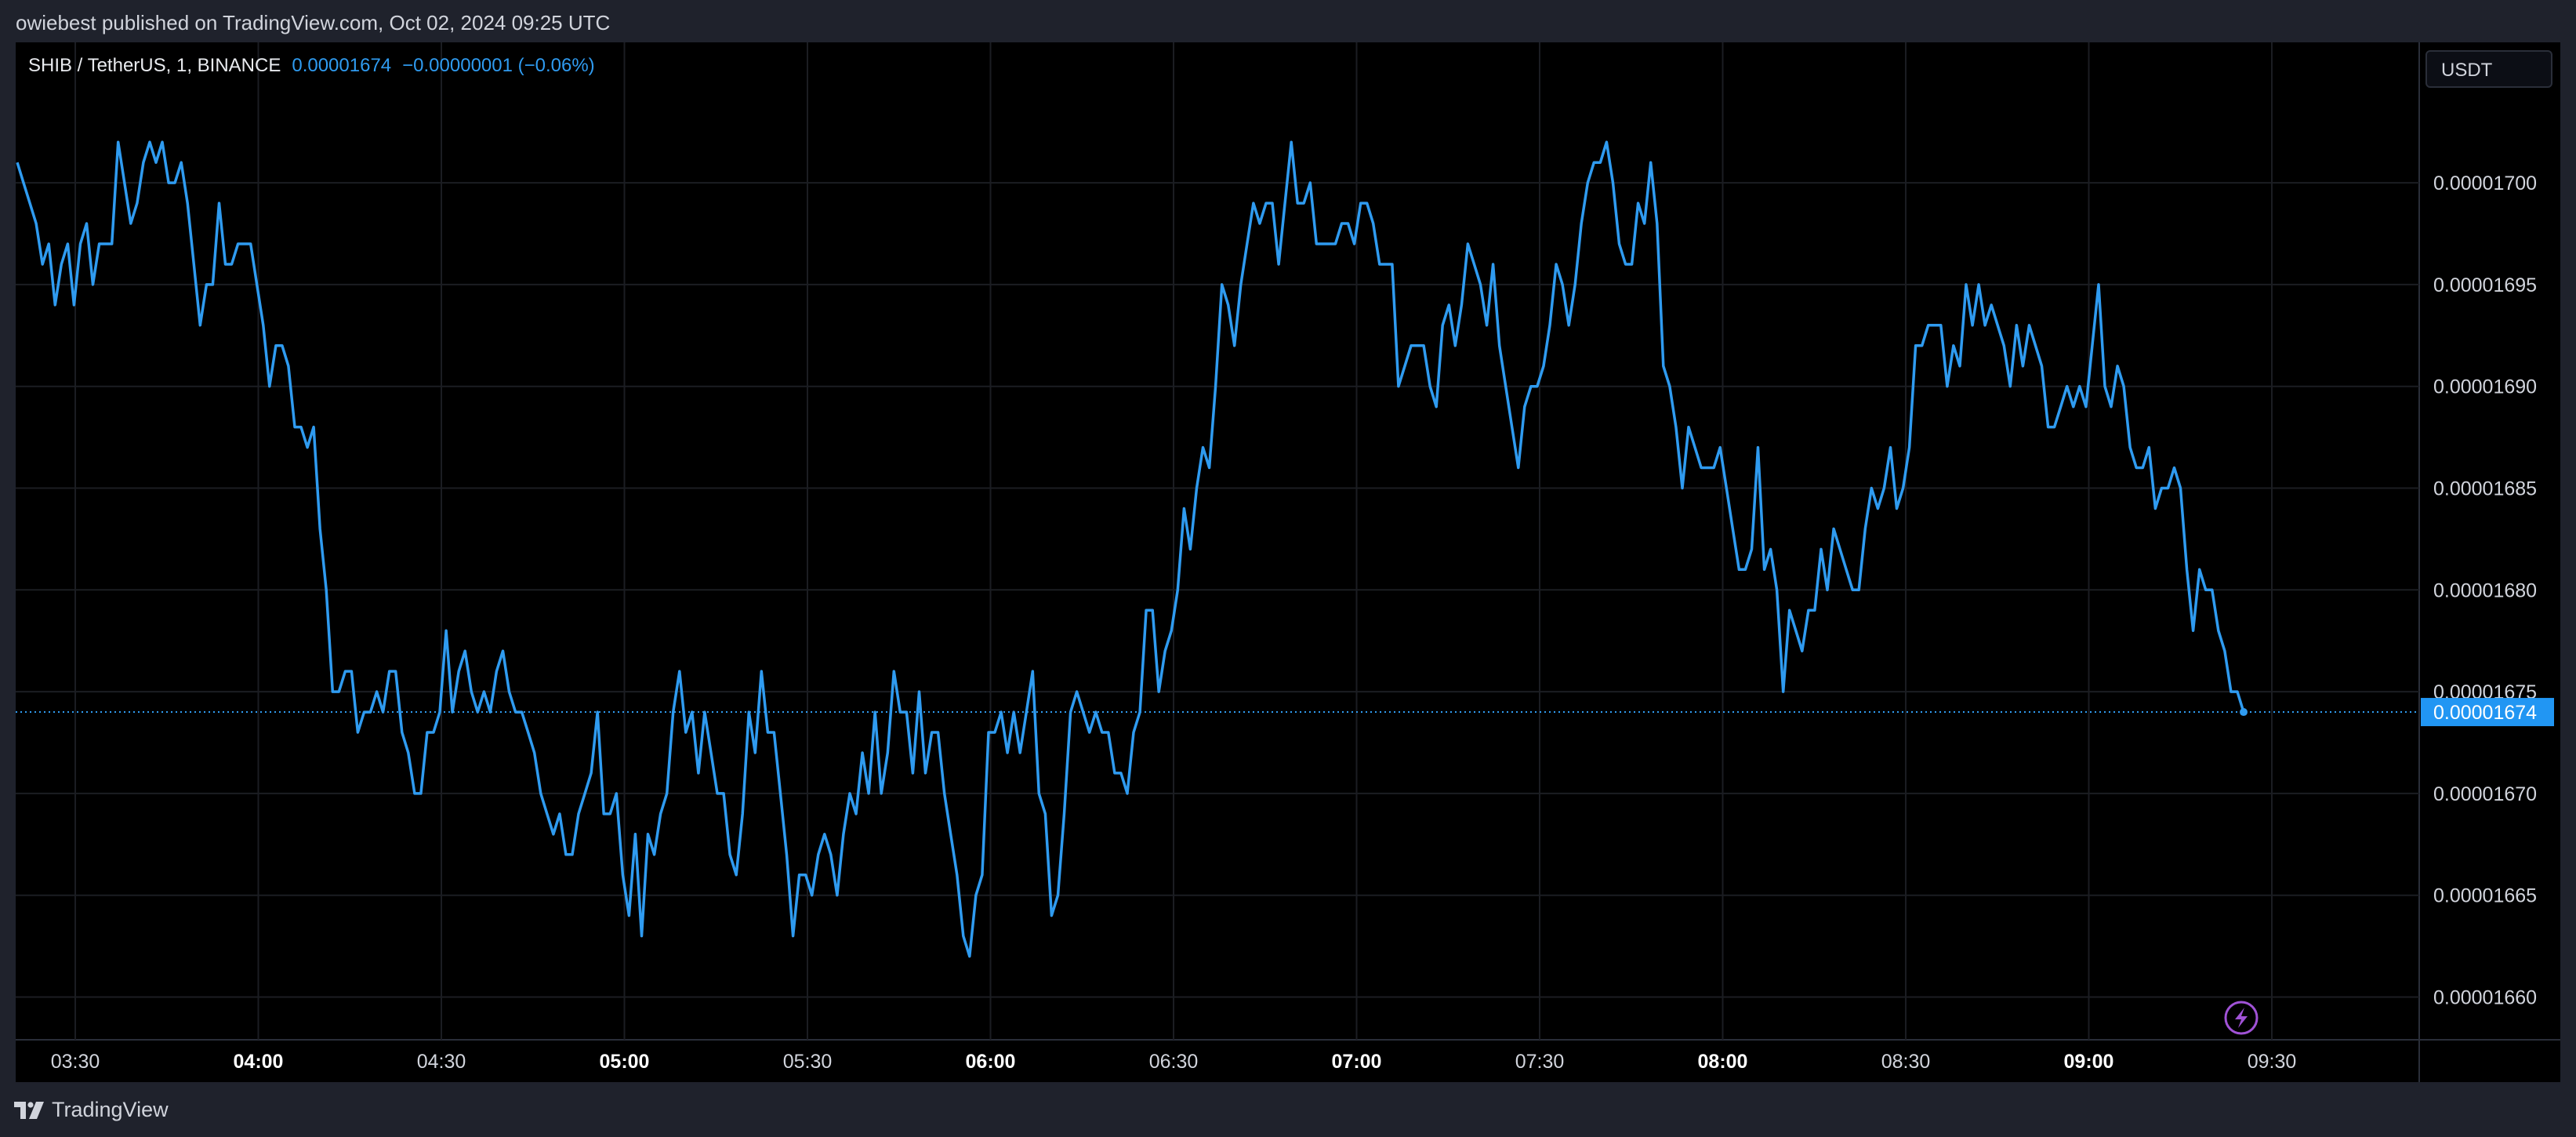  What do you see at coordinates (2485, 896) in the screenshot?
I see `price-tick-label: 0.00001665` at bounding box center [2485, 896].